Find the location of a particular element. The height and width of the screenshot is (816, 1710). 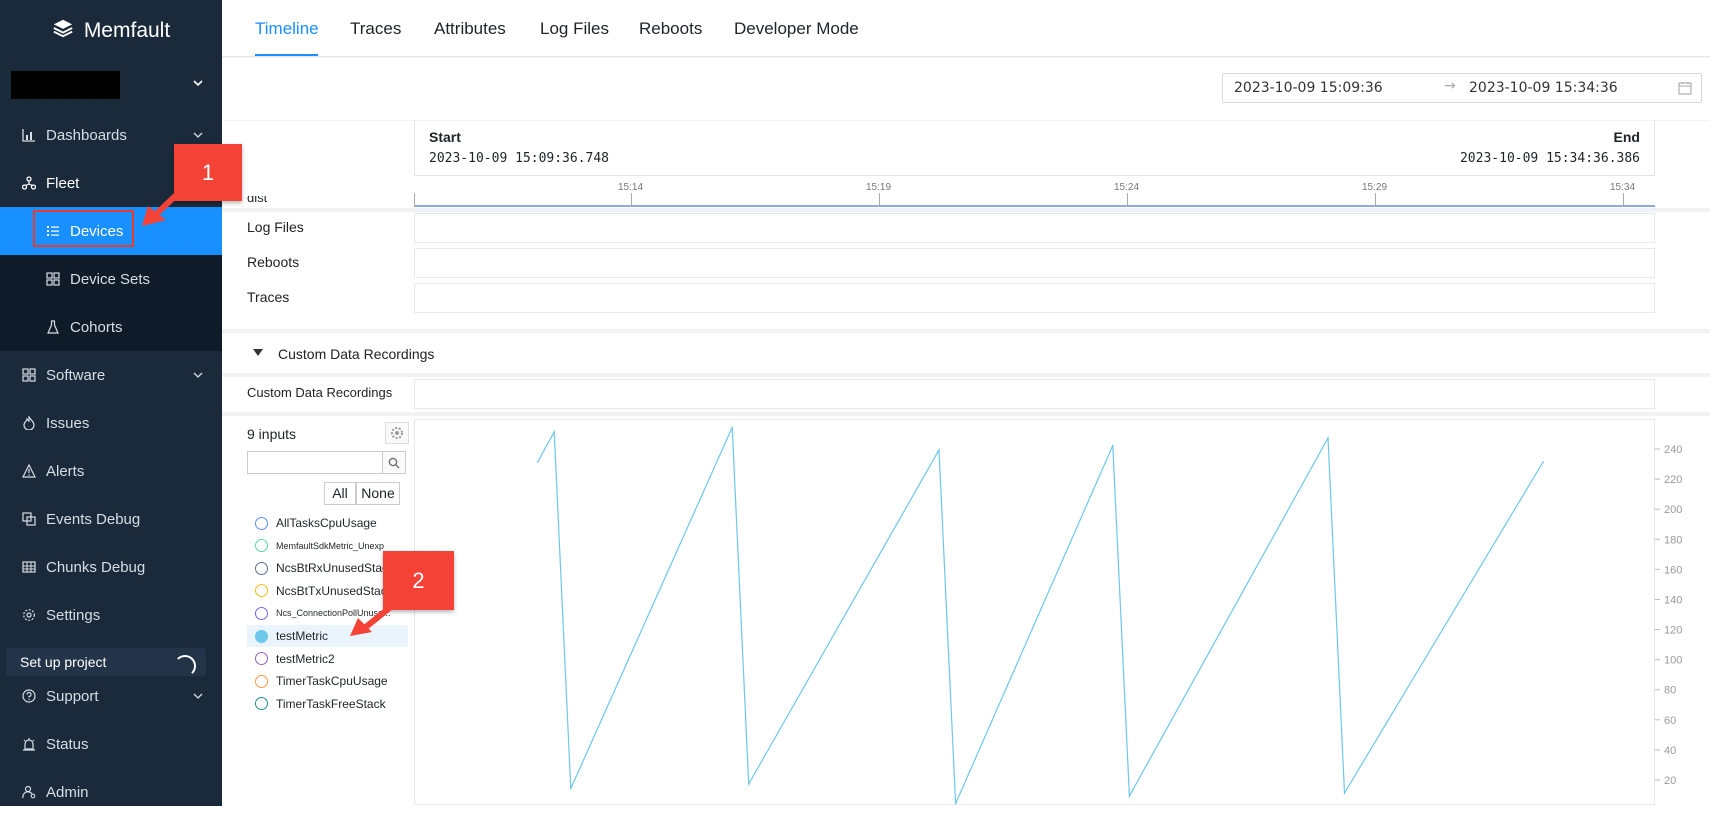

row-label: Log Files is located at coordinates (275, 227).